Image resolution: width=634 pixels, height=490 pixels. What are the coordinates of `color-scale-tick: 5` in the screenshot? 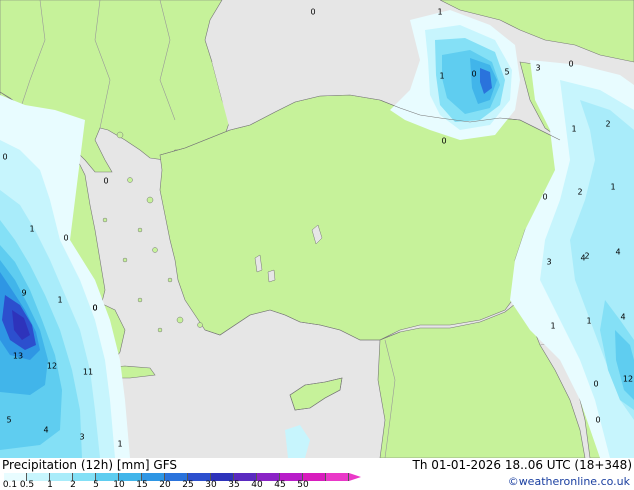 It's located at (96, 485).